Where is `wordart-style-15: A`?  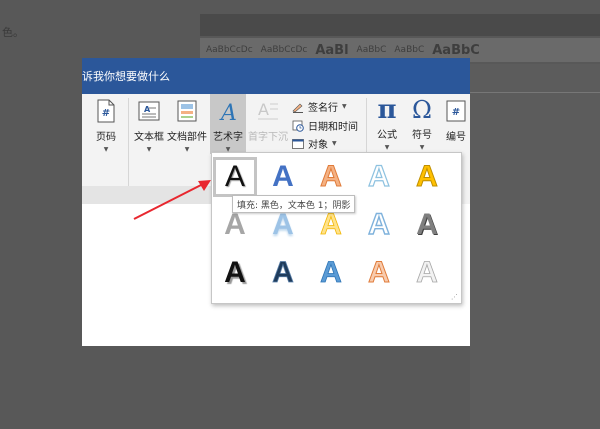
wordart-style-15: A is located at coordinates (427, 273).